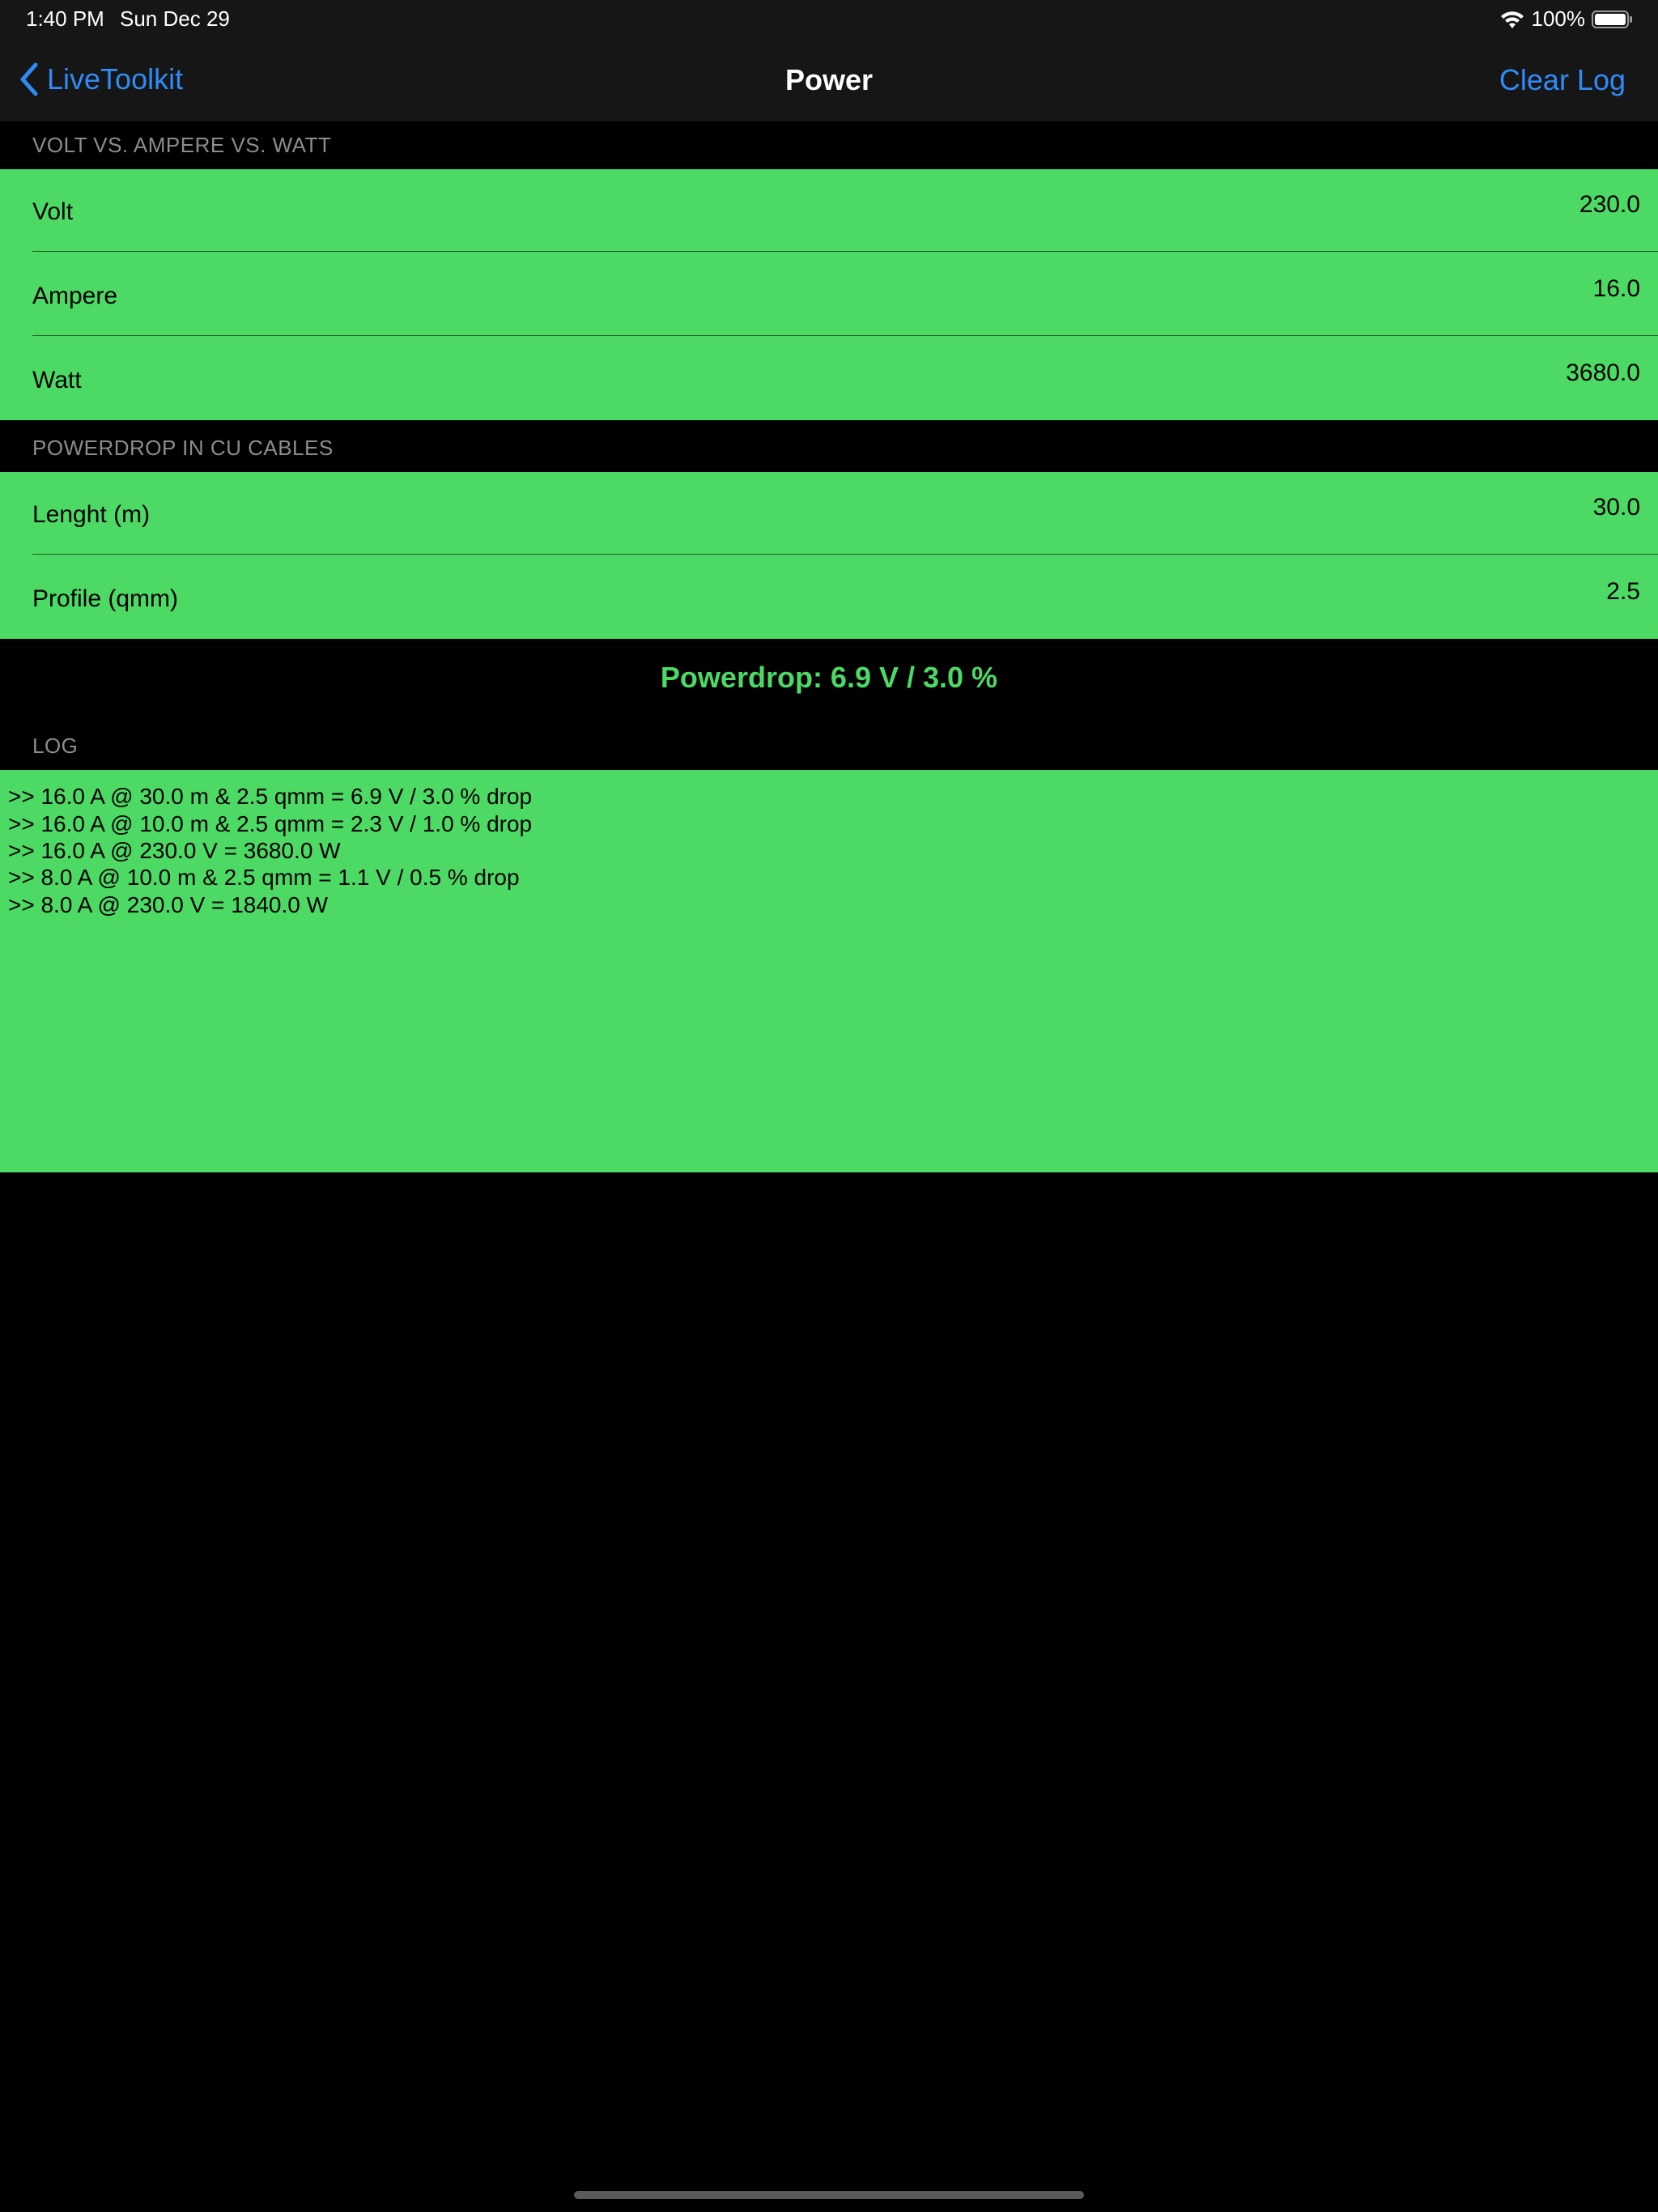 The width and height of the screenshot is (1658, 2212). Describe the element at coordinates (1478, 591) in the screenshot. I see `profile-input` at that location.